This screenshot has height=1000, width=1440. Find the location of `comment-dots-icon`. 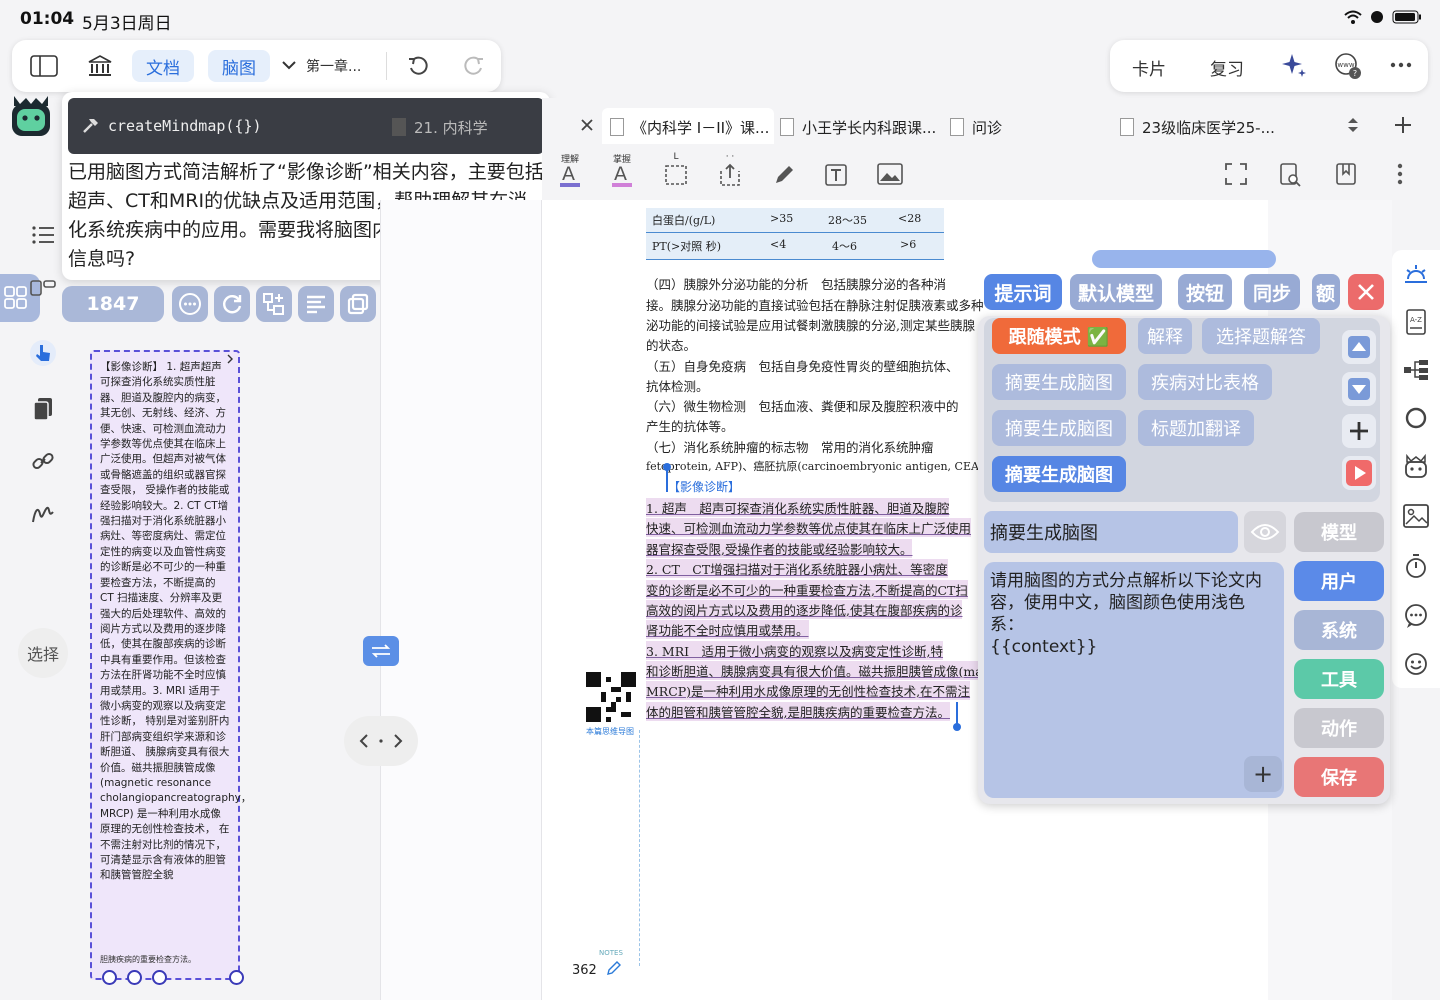

comment-dots-icon is located at coordinates (190, 304).